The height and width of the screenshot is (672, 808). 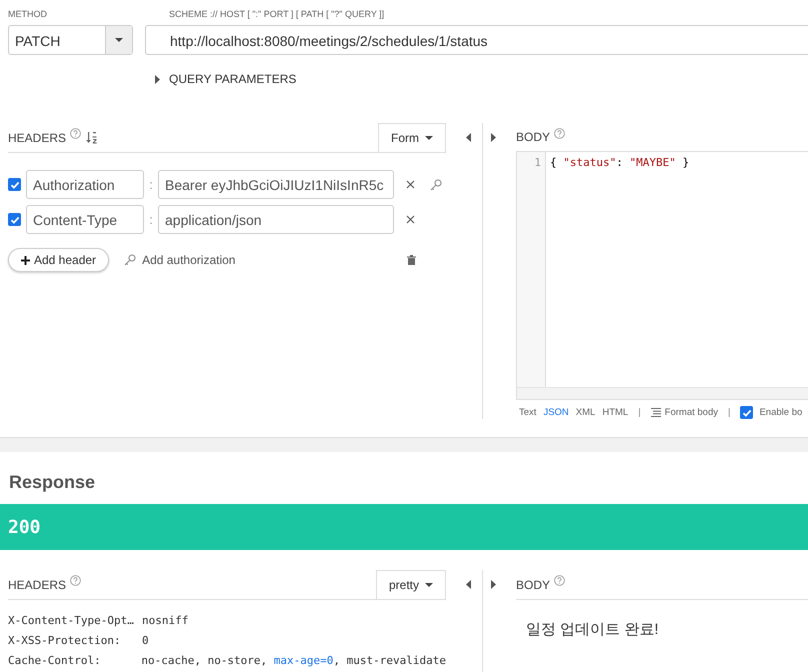 What do you see at coordinates (59, 260) in the screenshot?
I see `add-header-button: Add header` at bounding box center [59, 260].